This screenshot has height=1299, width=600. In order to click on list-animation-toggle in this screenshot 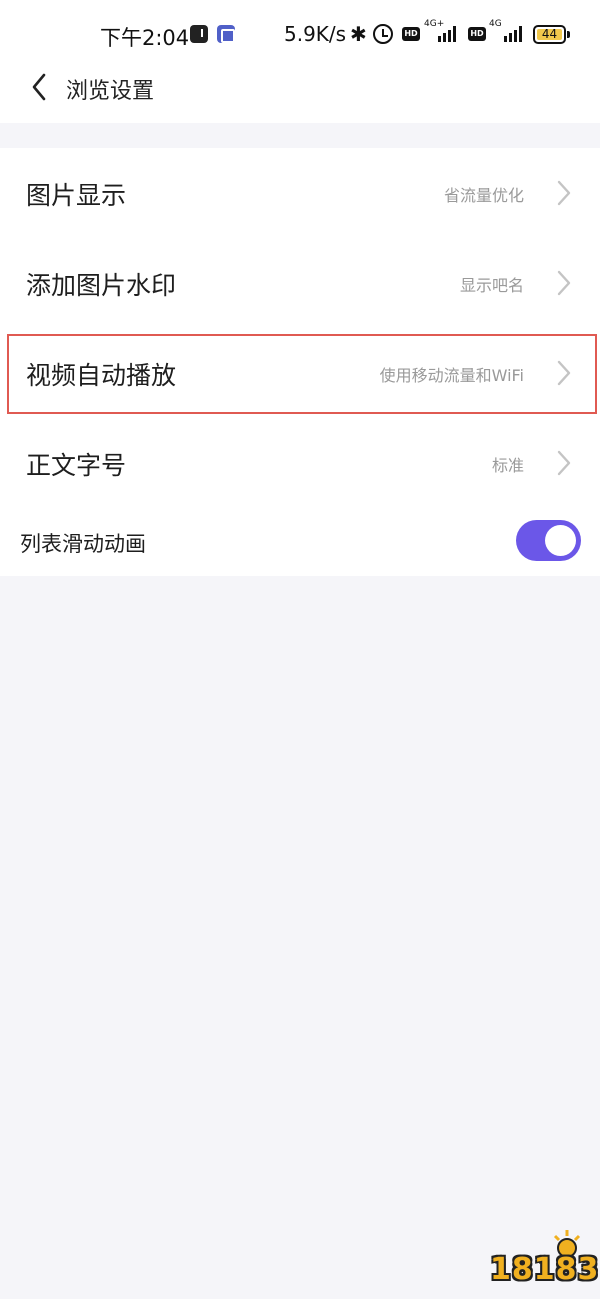, I will do `click(548, 540)`.